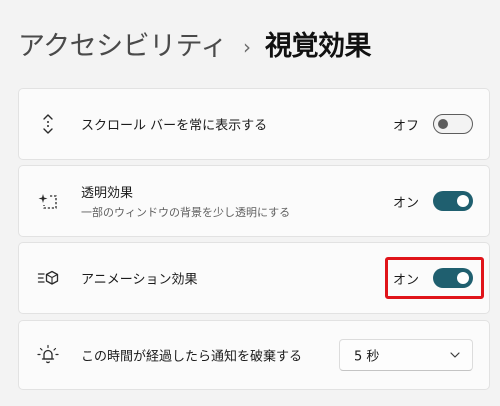  Describe the element at coordinates (455, 355) in the screenshot. I see `chevron-down-icon` at that location.